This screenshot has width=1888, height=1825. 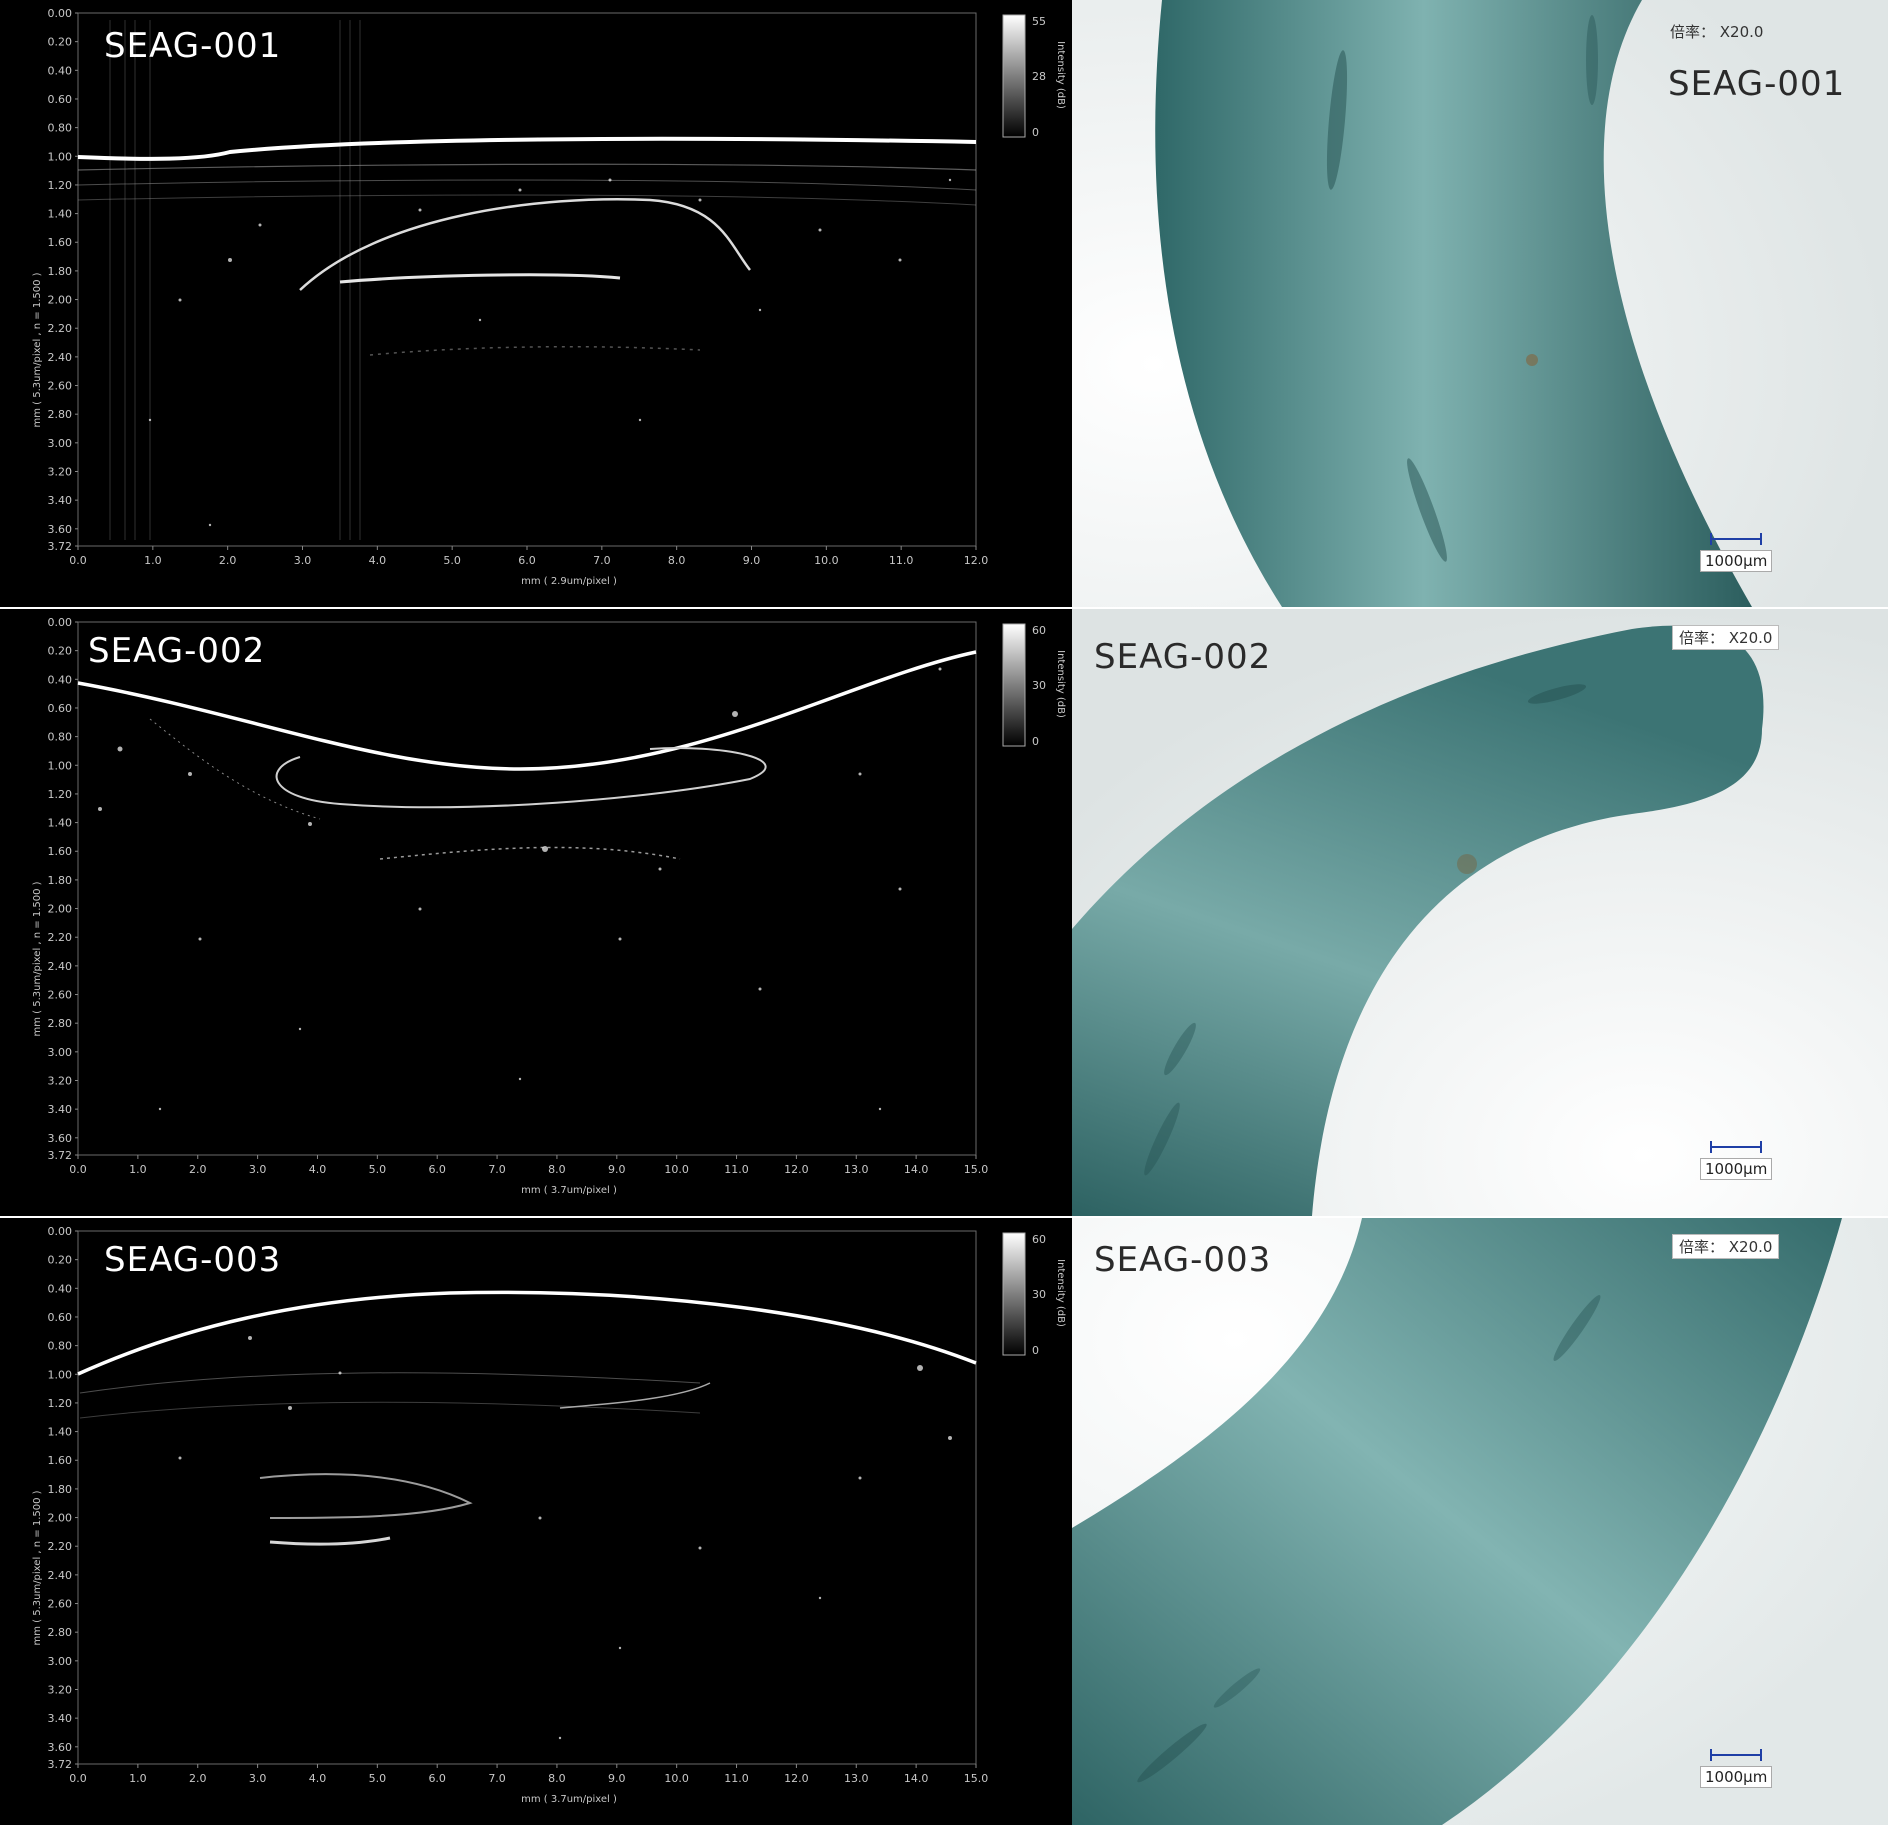 I want to click on glass-photo, so click(x=1480, y=1521).